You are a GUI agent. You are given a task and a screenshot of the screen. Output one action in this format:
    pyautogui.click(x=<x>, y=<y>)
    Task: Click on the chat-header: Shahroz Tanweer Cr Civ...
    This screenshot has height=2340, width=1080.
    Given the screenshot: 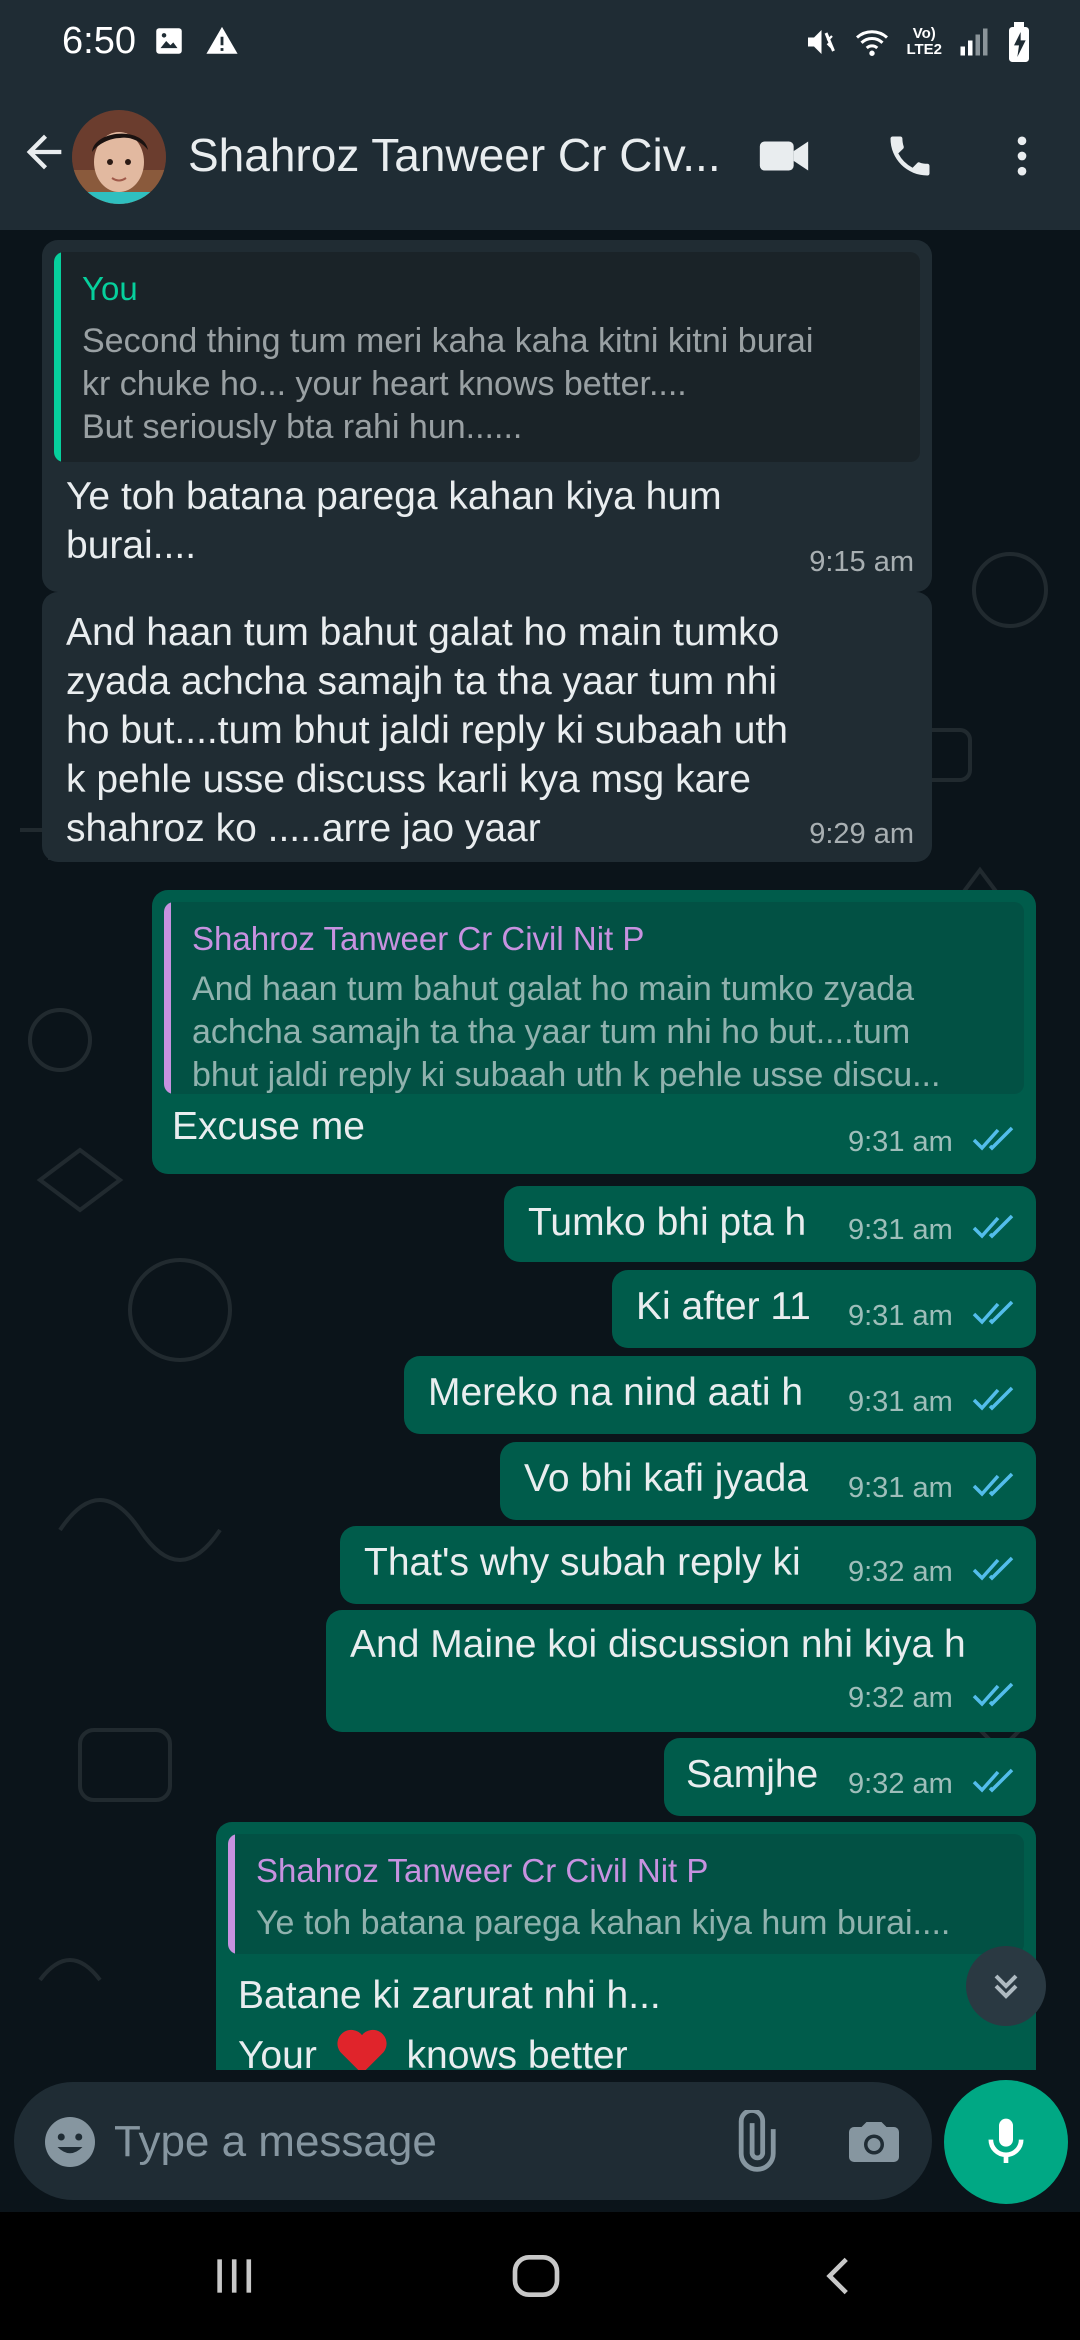 What is the action you would take?
    pyautogui.click(x=540, y=157)
    